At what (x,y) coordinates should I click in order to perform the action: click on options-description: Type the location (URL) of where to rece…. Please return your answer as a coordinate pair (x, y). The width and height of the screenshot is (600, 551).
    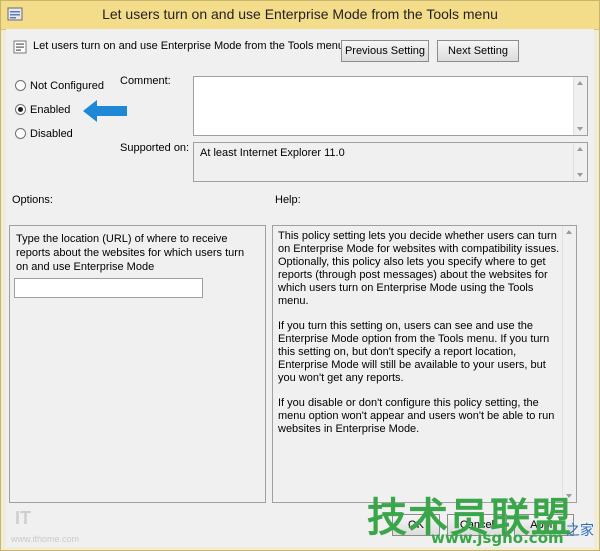
    Looking at the image, I should click on (130, 253).